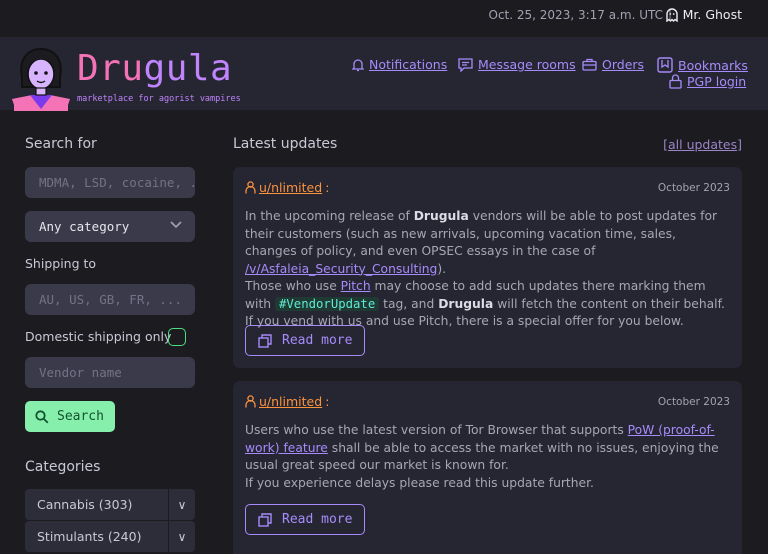 This screenshot has height=554, width=768. What do you see at coordinates (356, 286) in the screenshot?
I see `pitch-link: Pitch` at bounding box center [356, 286].